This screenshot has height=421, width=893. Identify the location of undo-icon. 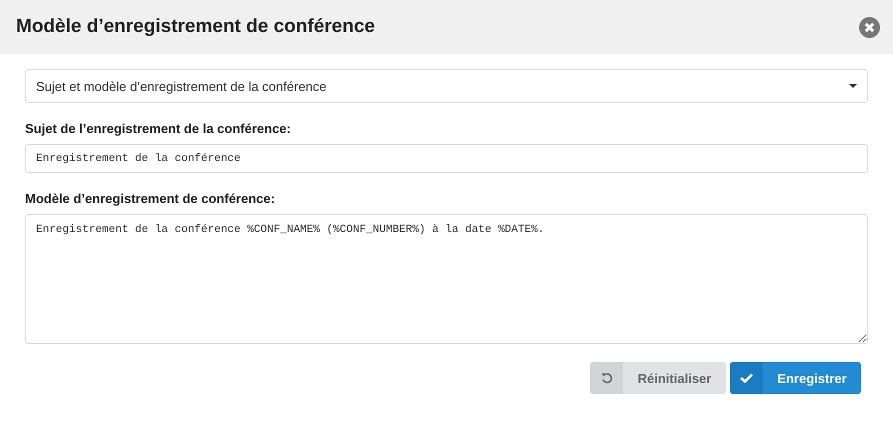
(606, 378).